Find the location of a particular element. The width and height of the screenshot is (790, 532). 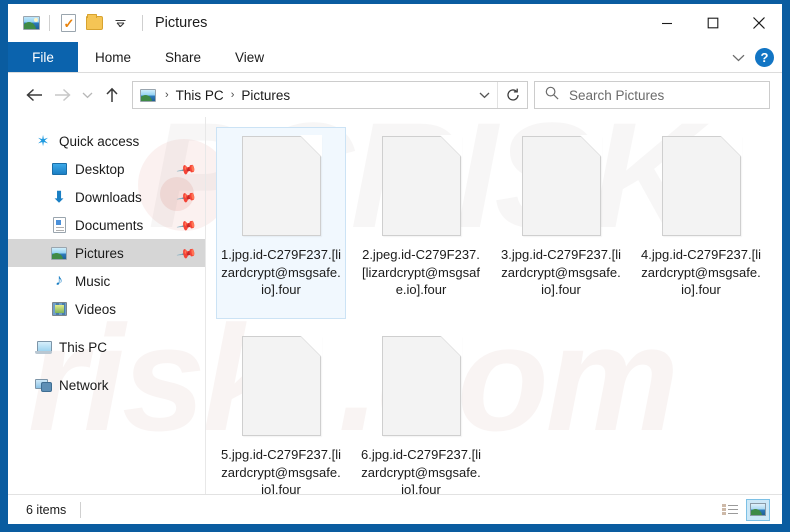

breadcrumb-item-this-pc: This PC is located at coordinates (200, 95).